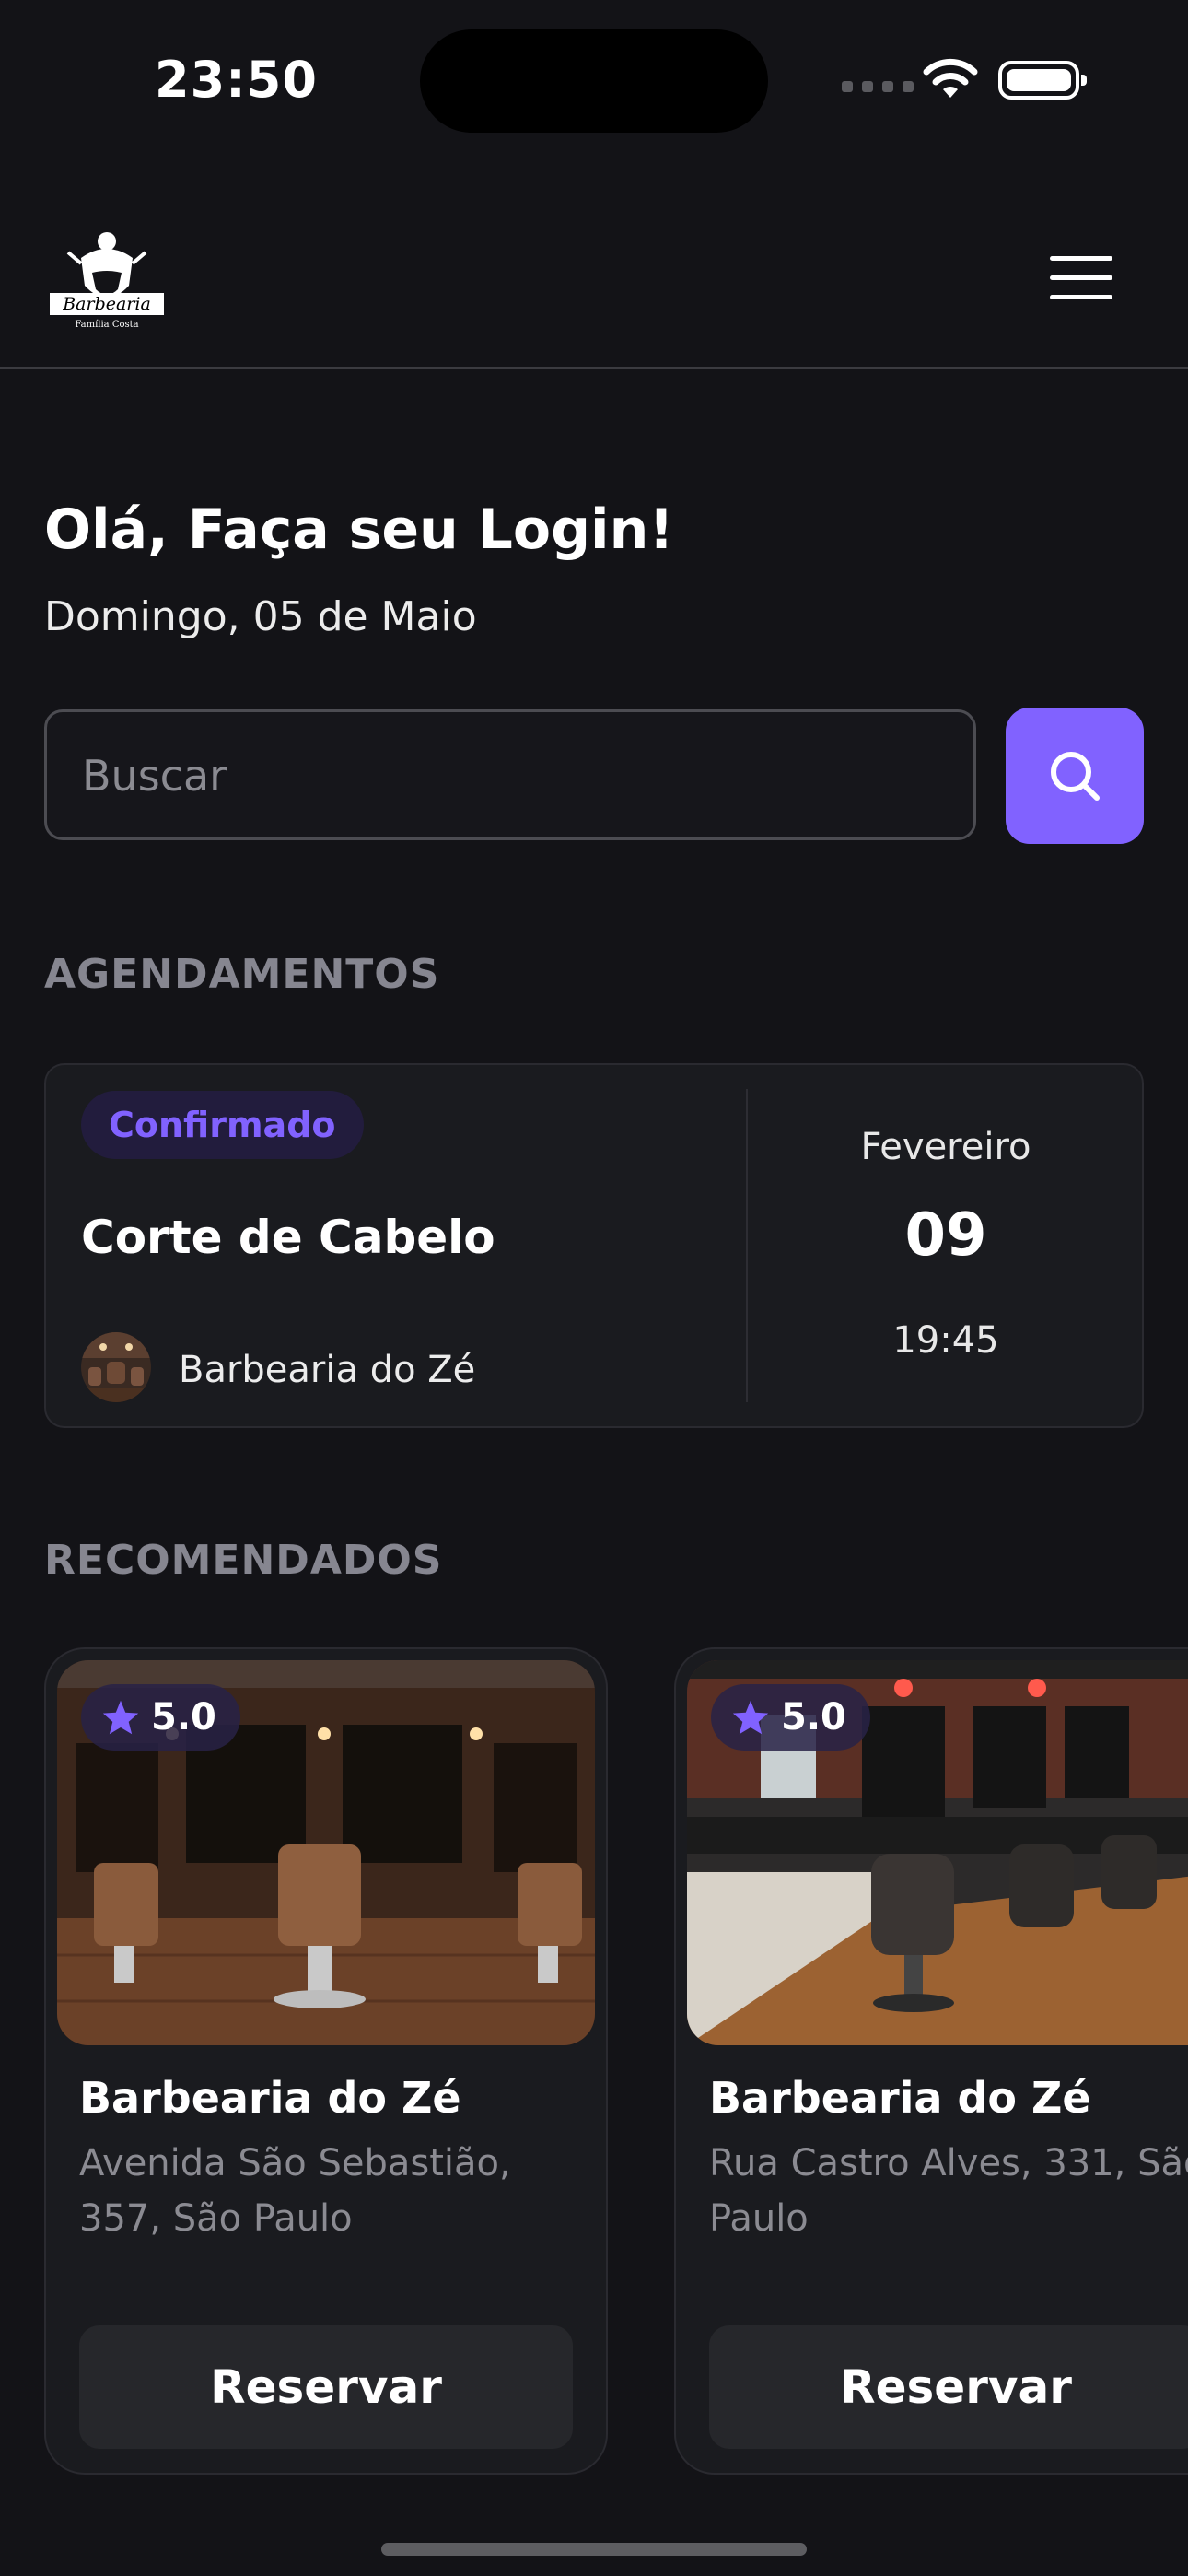 Image resolution: width=1188 pixels, height=2576 pixels. I want to click on search-button, so click(1075, 776).